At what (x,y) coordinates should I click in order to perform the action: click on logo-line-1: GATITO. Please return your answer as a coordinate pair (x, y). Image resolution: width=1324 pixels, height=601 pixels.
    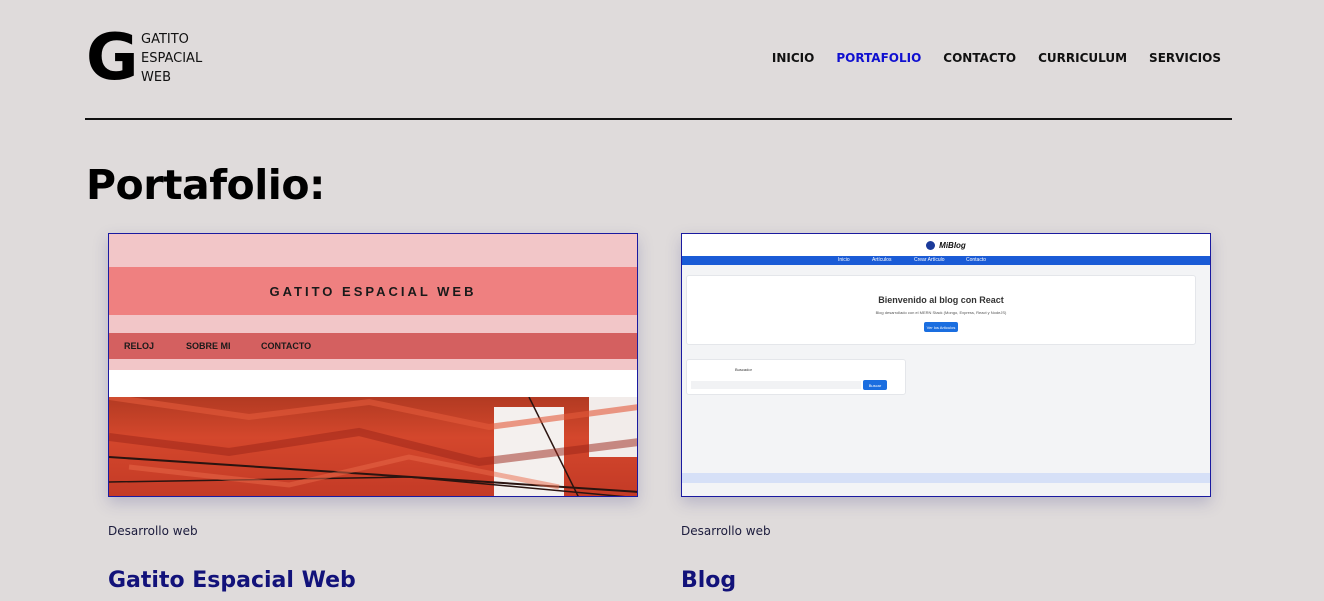
    Looking at the image, I should click on (165, 39).